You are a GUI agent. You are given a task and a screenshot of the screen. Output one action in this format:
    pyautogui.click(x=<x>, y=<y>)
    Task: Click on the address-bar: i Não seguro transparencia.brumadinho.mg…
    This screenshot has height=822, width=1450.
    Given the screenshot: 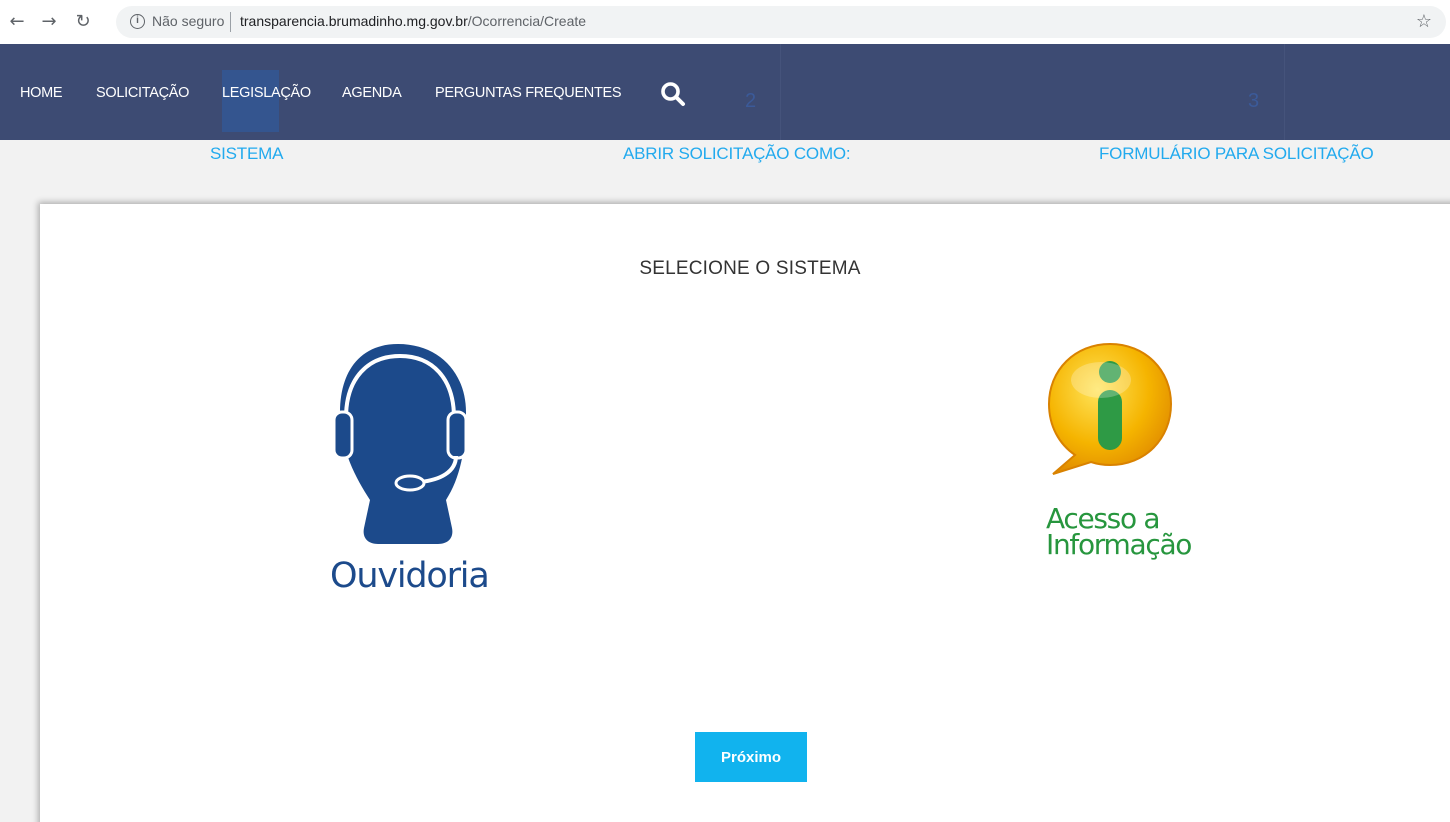 What is the action you would take?
    pyautogui.click(x=781, y=22)
    